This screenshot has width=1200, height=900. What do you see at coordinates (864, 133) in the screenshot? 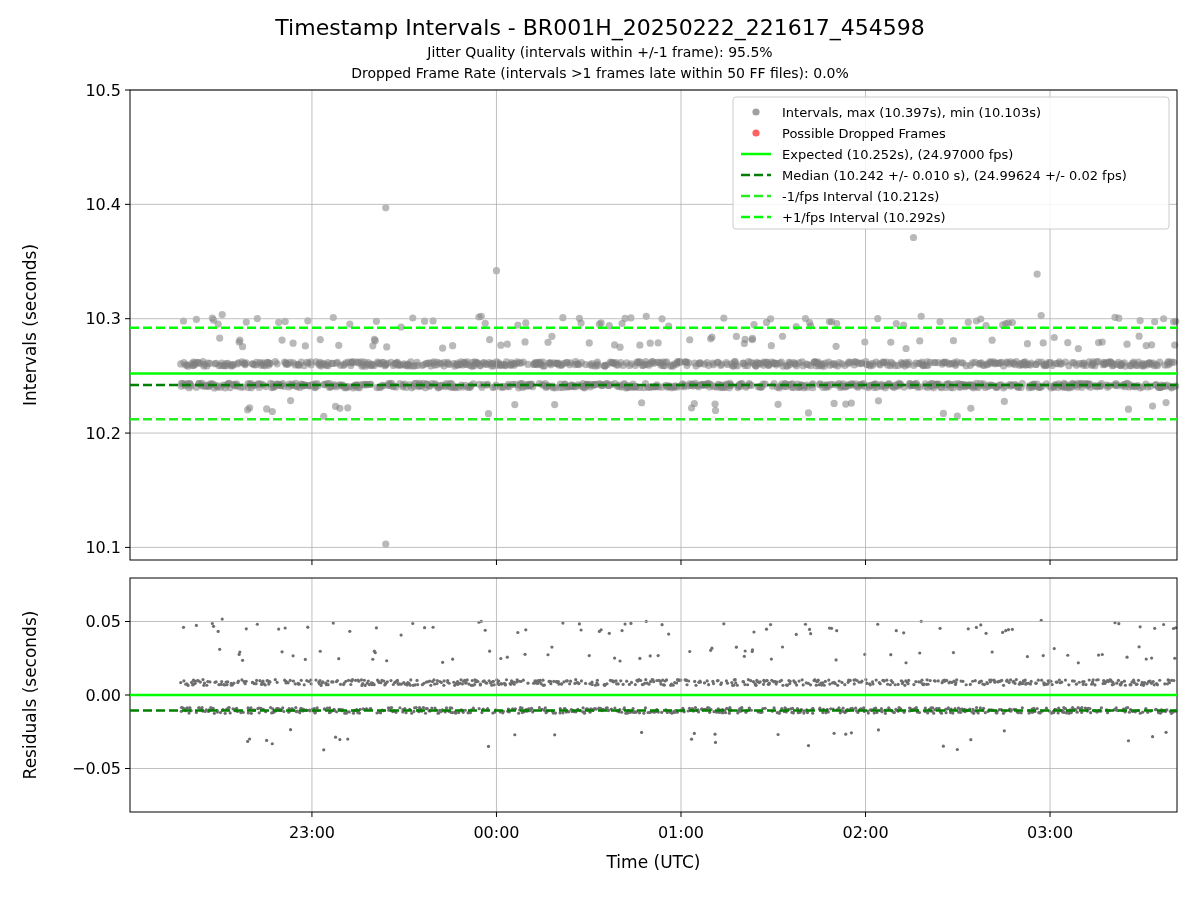
I see `legend-label: Possible Dropped Frames` at bounding box center [864, 133].